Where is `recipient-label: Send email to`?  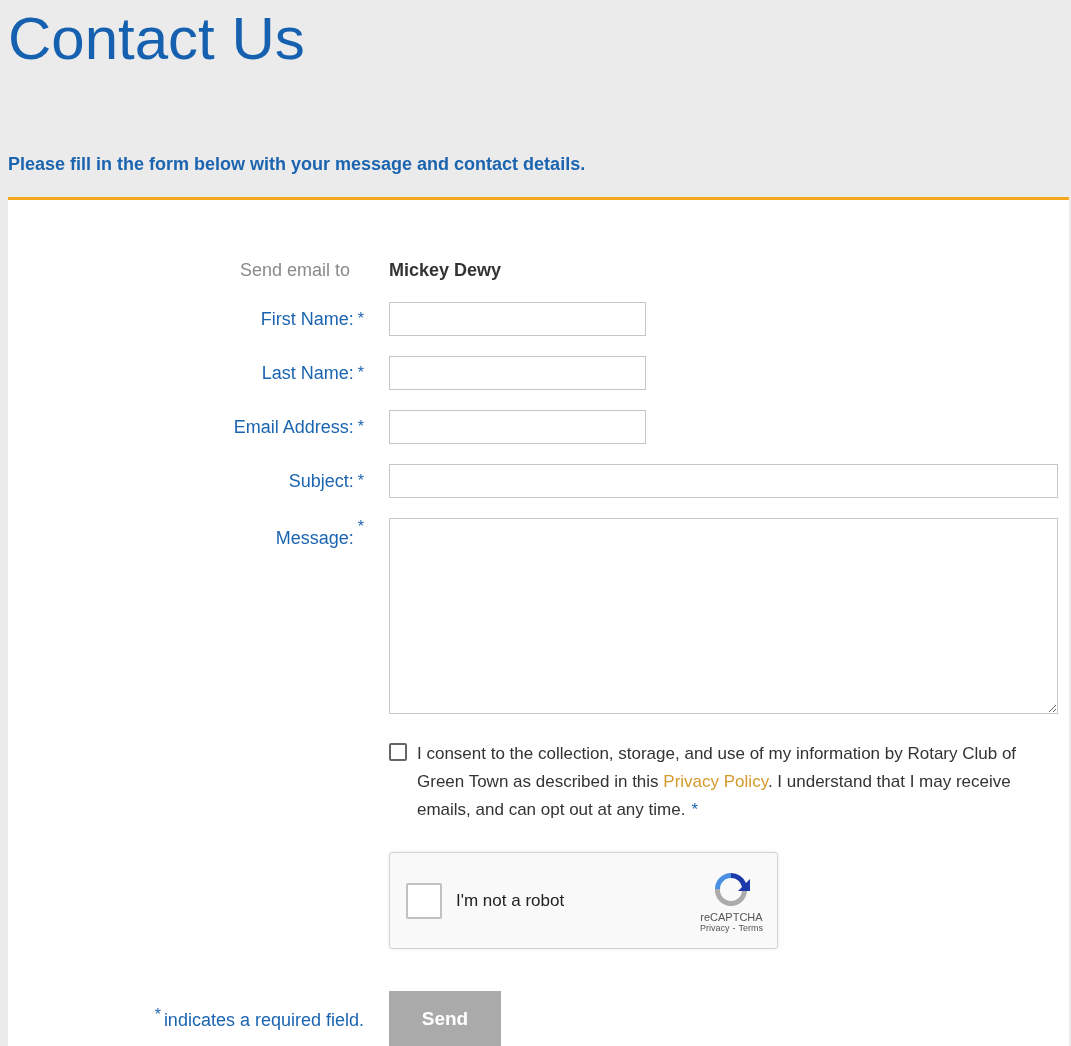 recipient-label: Send email to is located at coordinates (294, 270).